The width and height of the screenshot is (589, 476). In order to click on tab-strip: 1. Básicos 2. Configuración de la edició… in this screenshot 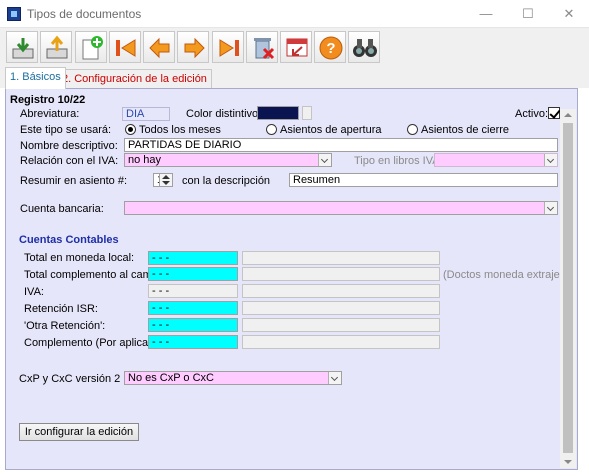, I will do `click(294, 77)`.